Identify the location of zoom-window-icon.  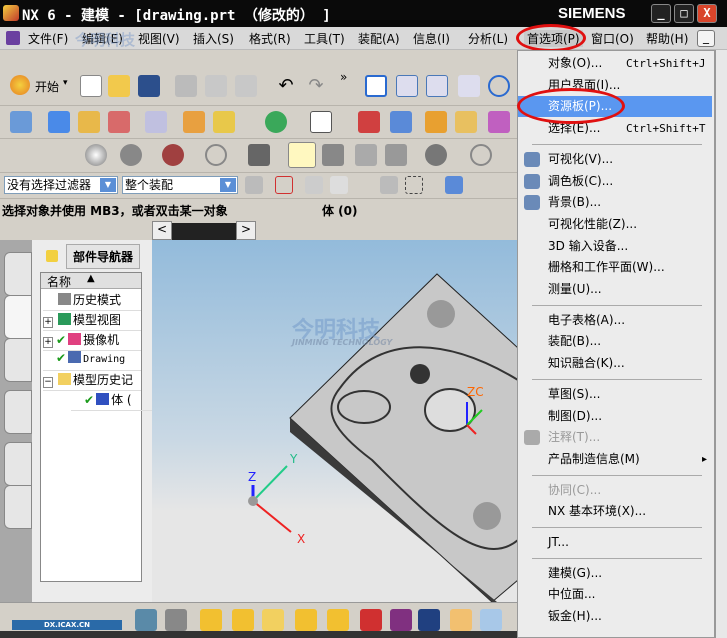
(437, 86).